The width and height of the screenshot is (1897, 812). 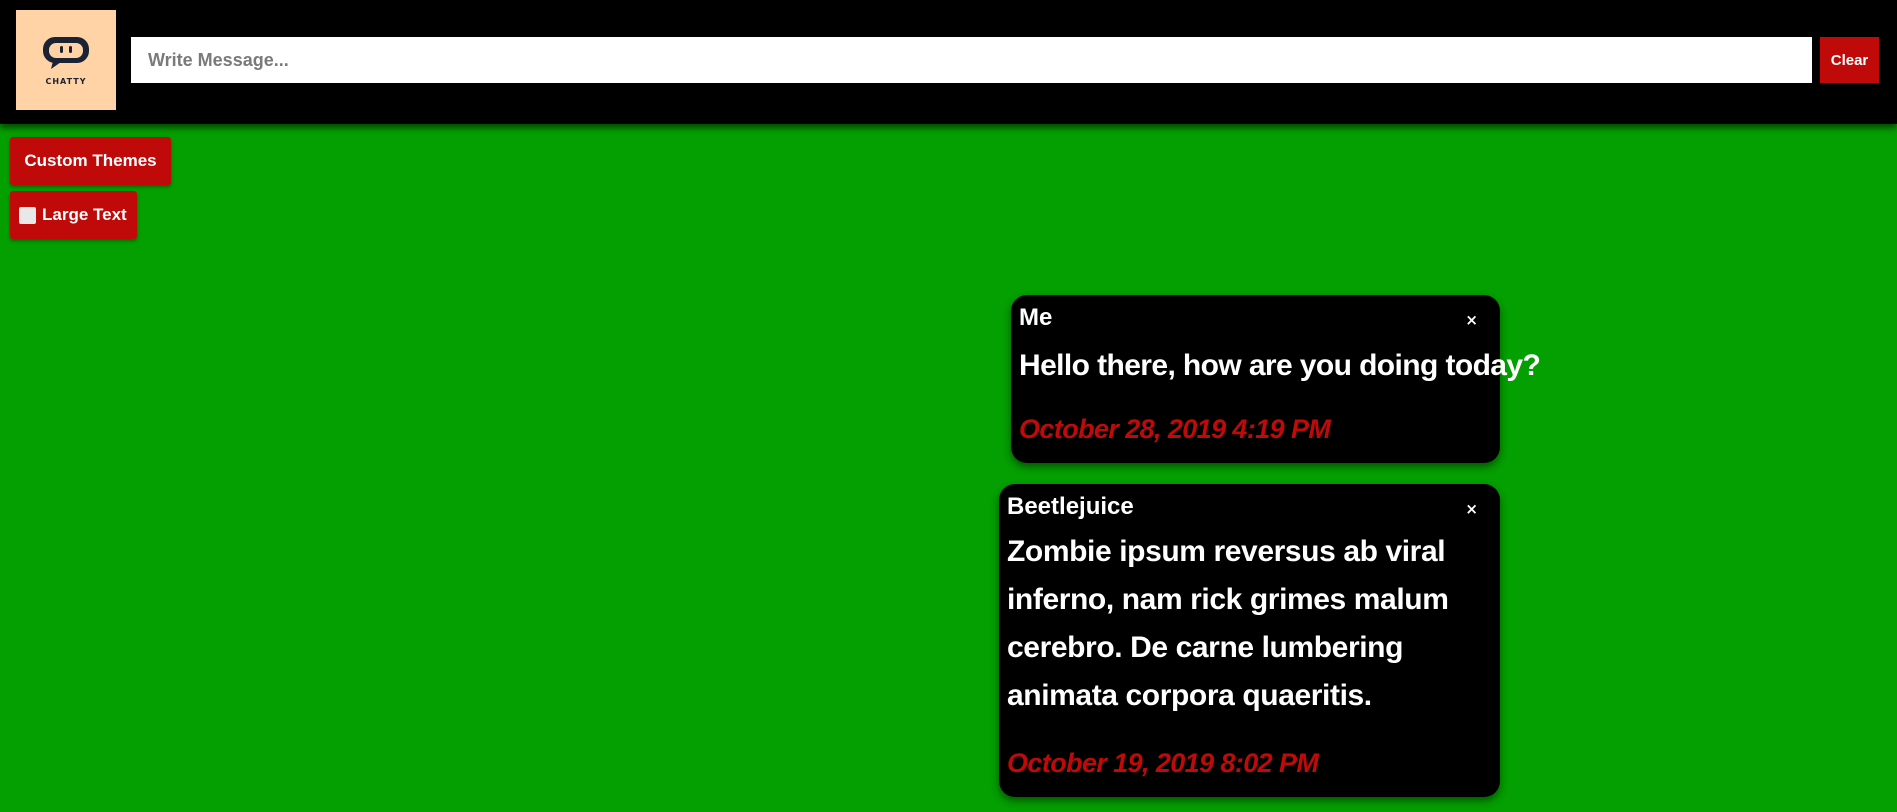 I want to click on large-text-toggle: Large Text, so click(x=73, y=215).